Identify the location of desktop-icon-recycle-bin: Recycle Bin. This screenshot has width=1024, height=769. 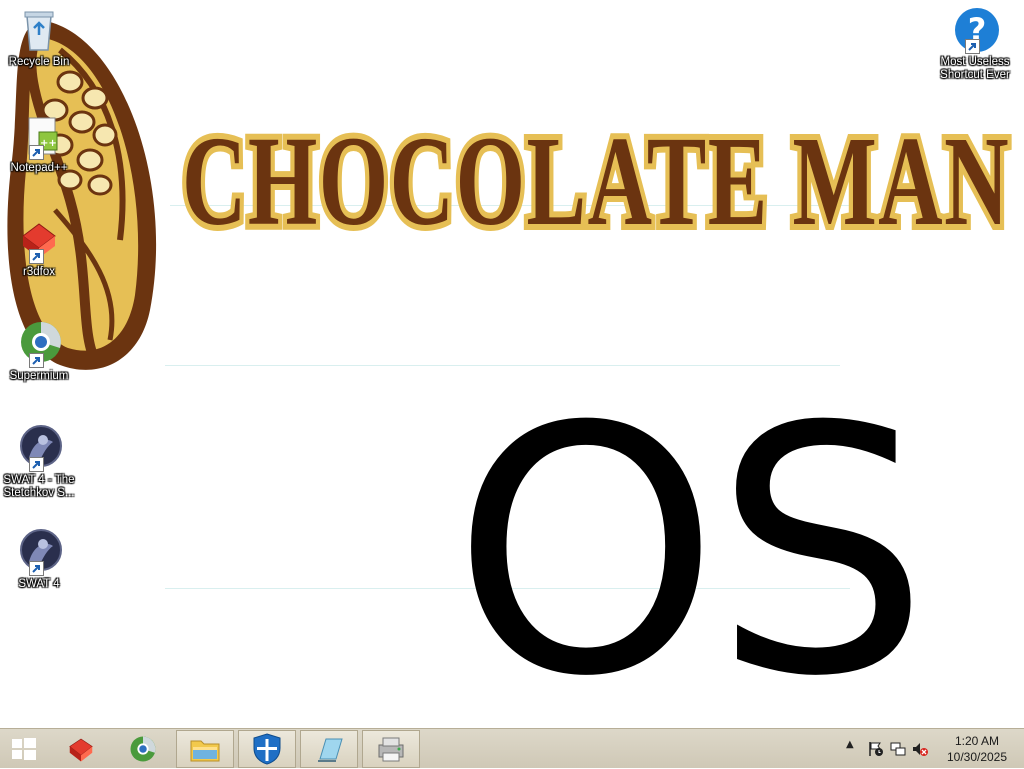
(39, 37).